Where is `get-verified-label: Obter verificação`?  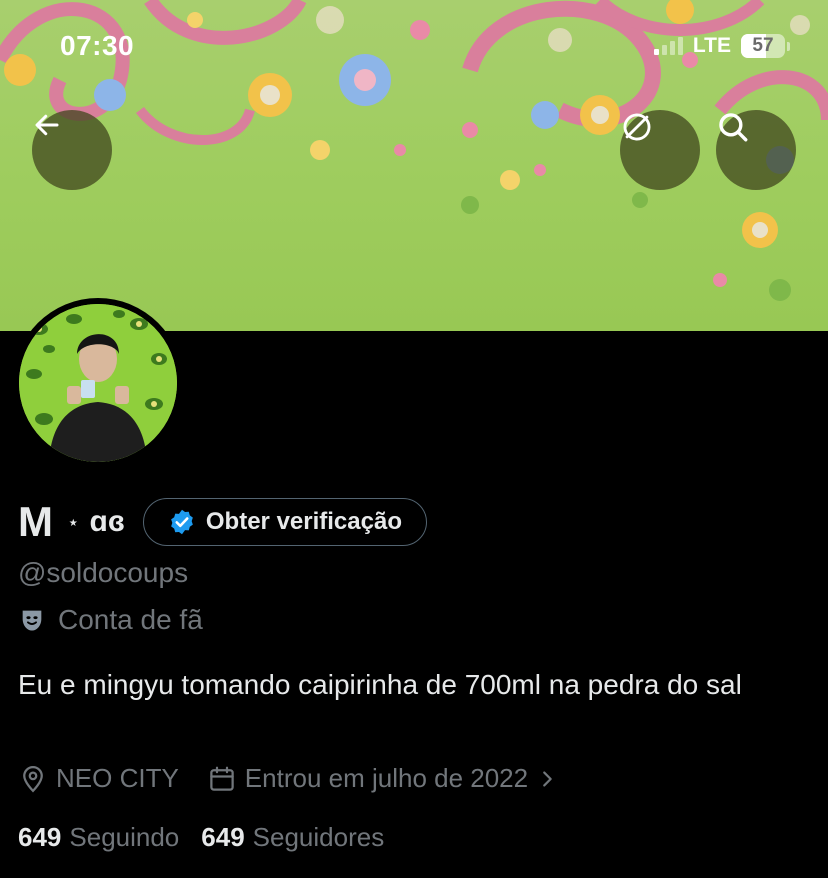
get-verified-label: Obter verificação is located at coordinates (303, 521).